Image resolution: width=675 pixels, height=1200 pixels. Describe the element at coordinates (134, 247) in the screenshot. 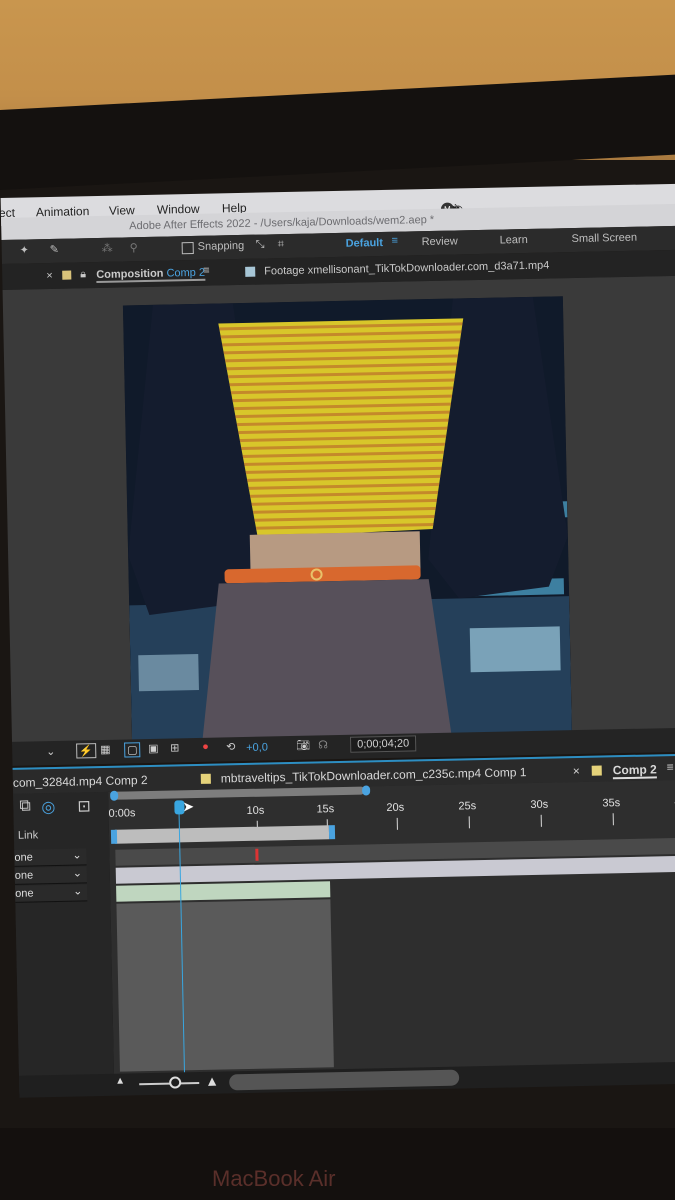

I see `puppet-starch-icon: ⚲` at that location.